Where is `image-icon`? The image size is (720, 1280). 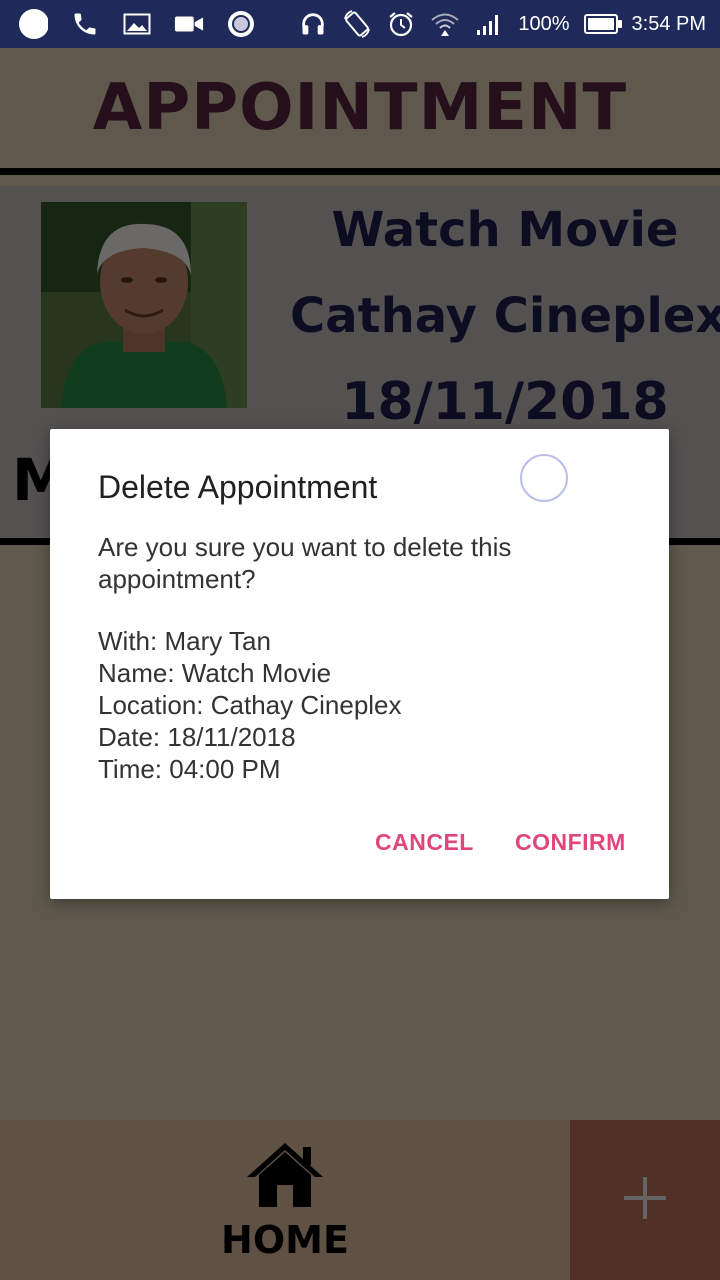 image-icon is located at coordinates (137, 24).